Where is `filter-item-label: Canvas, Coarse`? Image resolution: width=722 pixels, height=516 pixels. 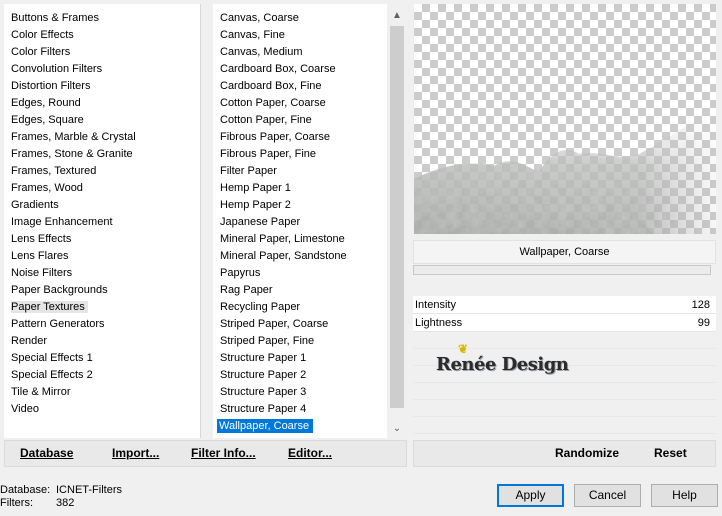 filter-item-label: Canvas, Coarse is located at coordinates (259, 18).